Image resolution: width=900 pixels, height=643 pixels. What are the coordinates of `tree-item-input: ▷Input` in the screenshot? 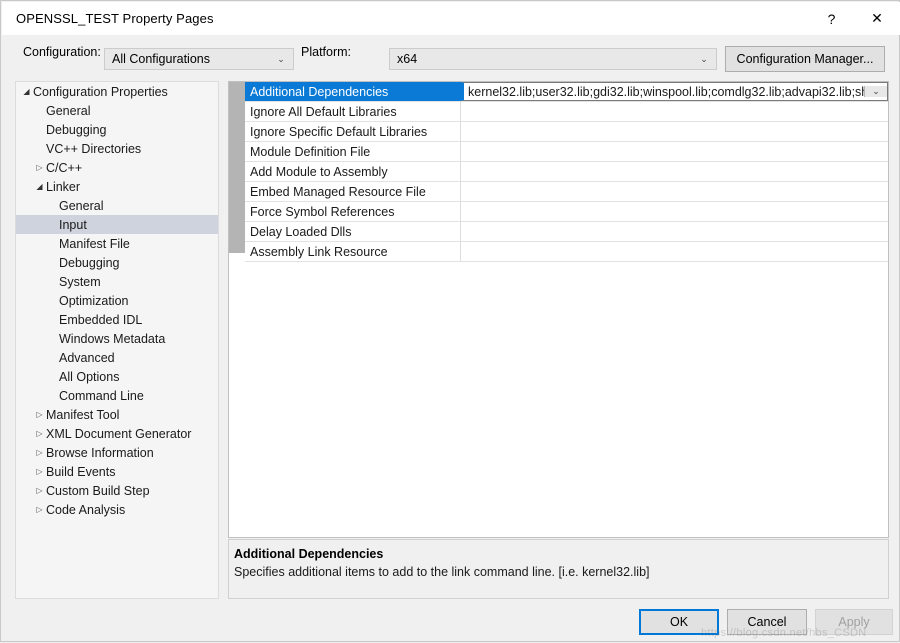 It's located at (117, 224).